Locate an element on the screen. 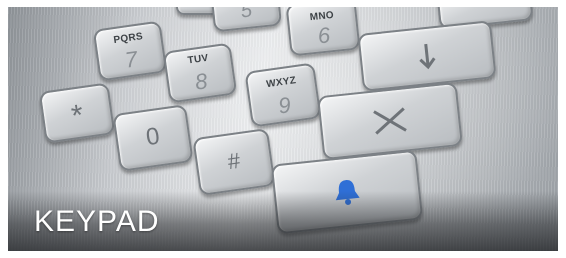 This screenshot has width=566, height=258. caption-title: KEYPAD is located at coordinates (97, 221).